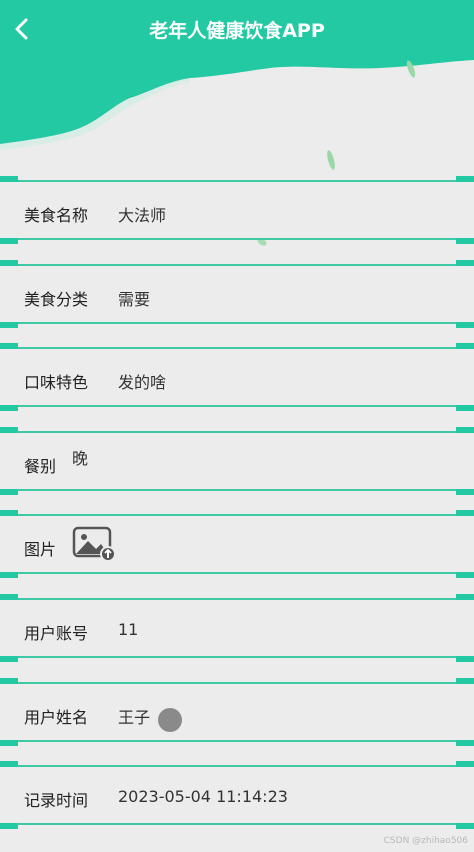 The image size is (474, 852). I want to click on field-value: 王子, so click(134, 716).